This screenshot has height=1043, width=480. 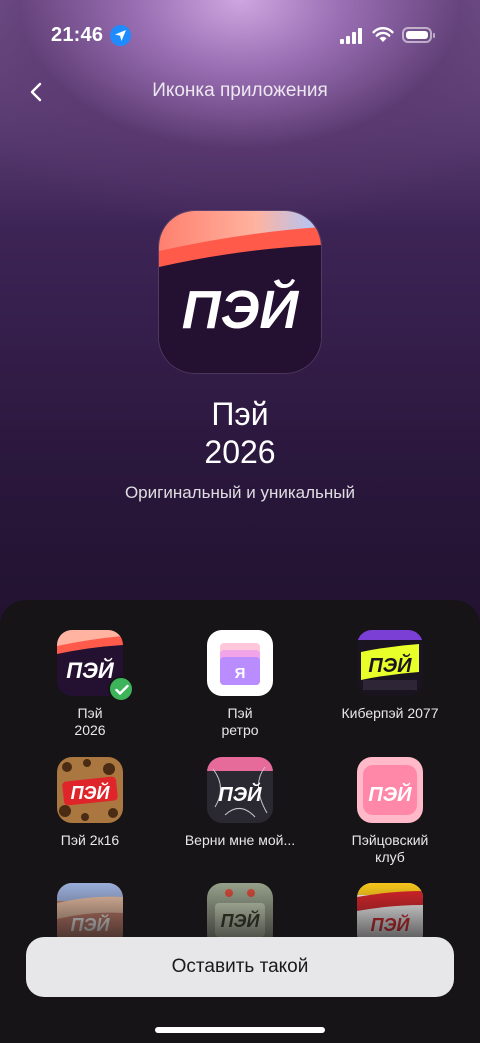 I want to click on current-app-icon: ПЭЙ, so click(x=240, y=292).